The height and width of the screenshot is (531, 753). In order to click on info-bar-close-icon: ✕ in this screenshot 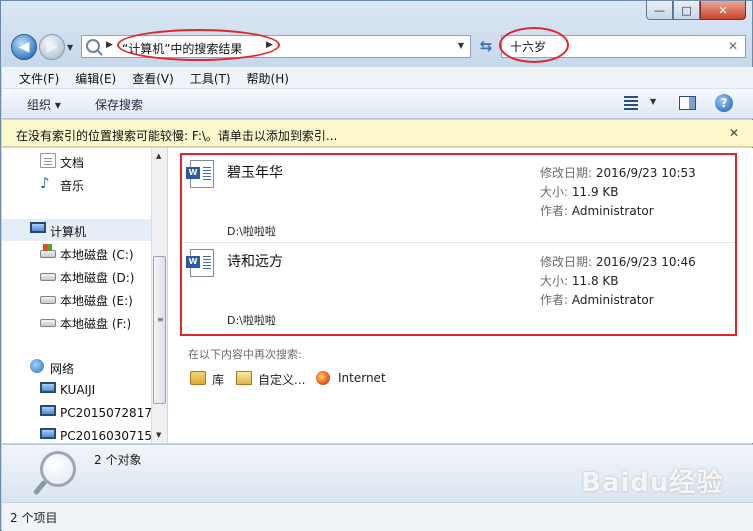, I will do `click(734, 133)`.